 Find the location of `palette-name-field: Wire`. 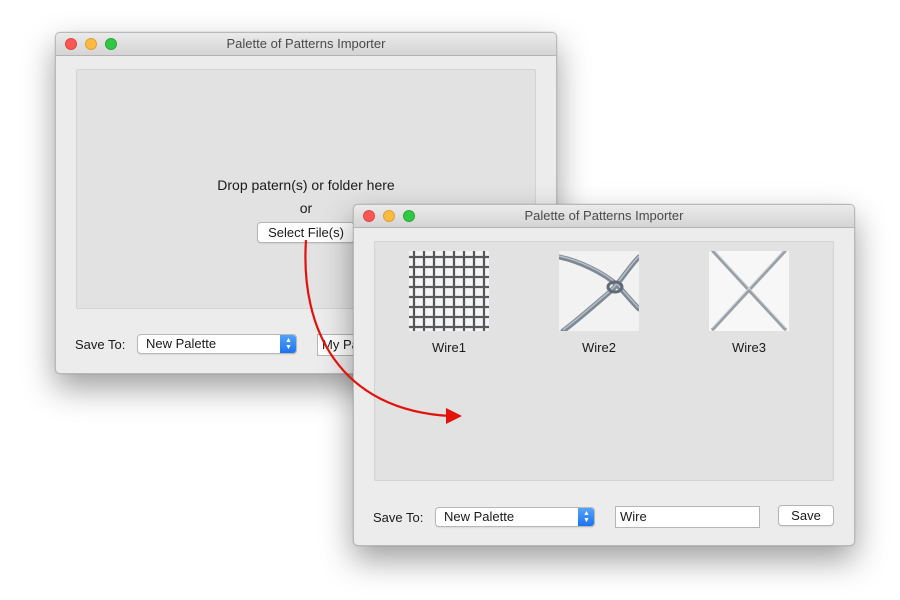

palette-name-field: Wire is located at coordinates (687, 517).